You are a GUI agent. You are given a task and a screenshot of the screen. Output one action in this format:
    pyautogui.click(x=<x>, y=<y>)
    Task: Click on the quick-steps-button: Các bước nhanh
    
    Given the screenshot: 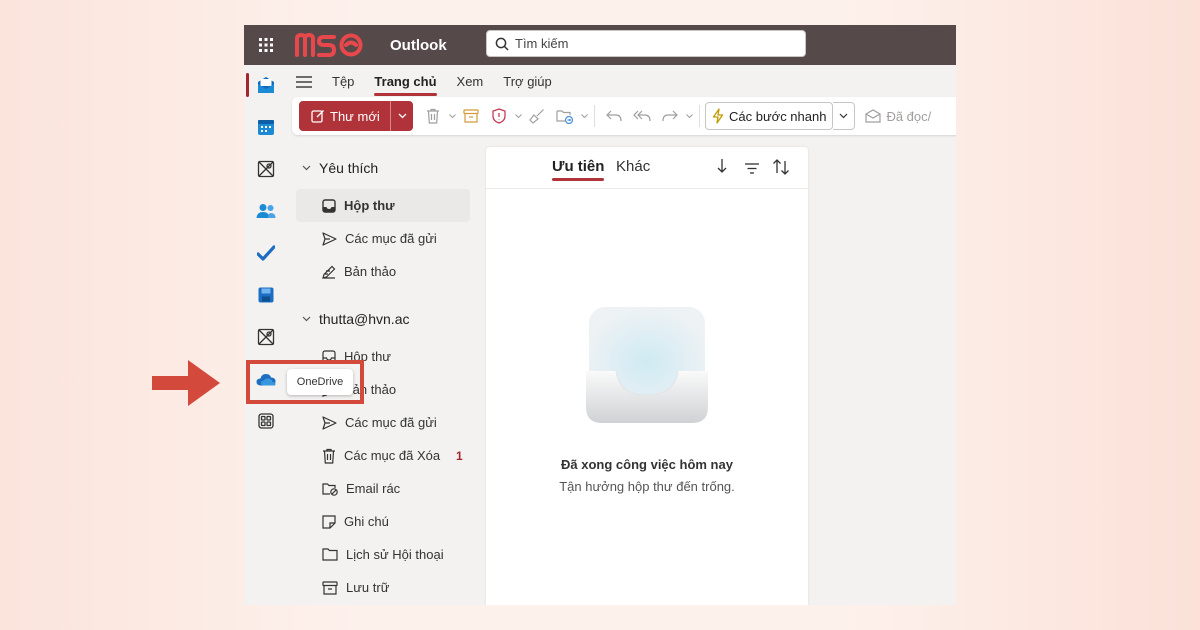 What is the action you would take?
    pyautogui.click(x=769, y=116)
    